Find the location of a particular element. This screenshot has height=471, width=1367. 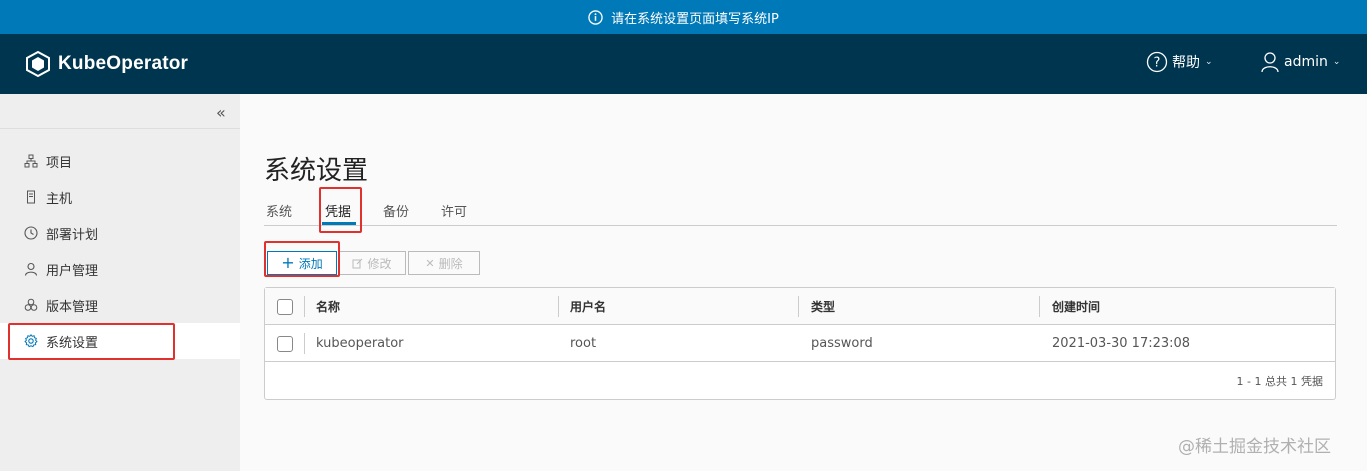

edit-button: 修改 is located at coordinates (372, 263).